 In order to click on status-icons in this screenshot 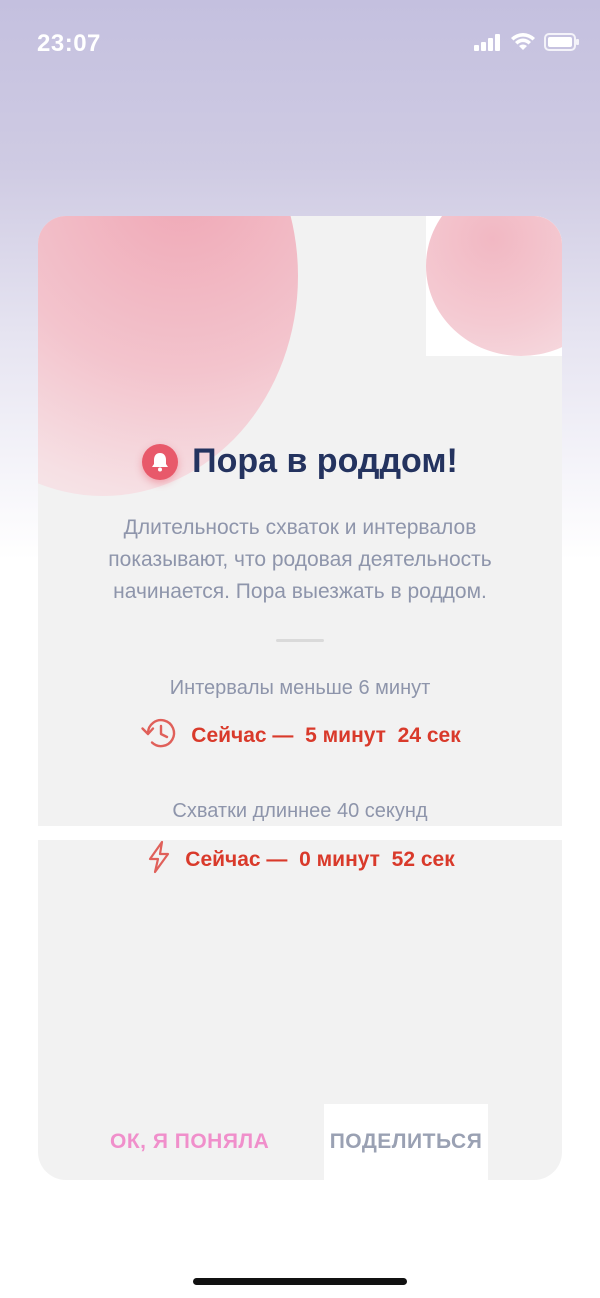, I will do `click(527, 44)`.